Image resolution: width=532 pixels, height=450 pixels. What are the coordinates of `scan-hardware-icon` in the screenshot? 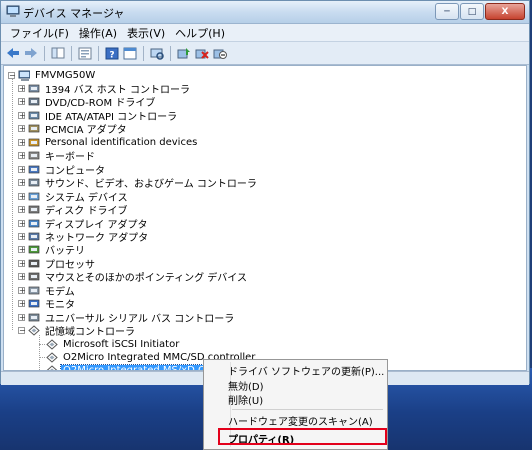 It's located at (157, 54).